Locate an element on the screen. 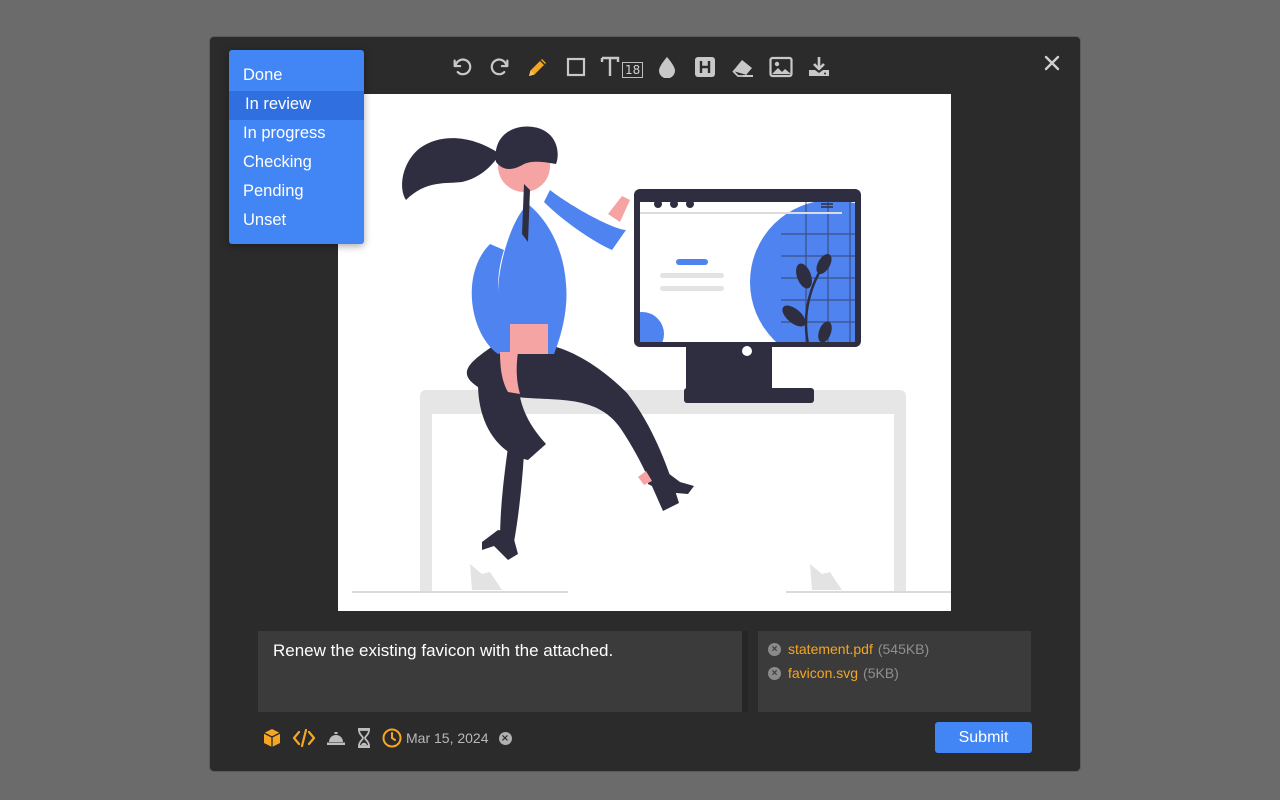  blur-icon is located at coordinates (667, 67).